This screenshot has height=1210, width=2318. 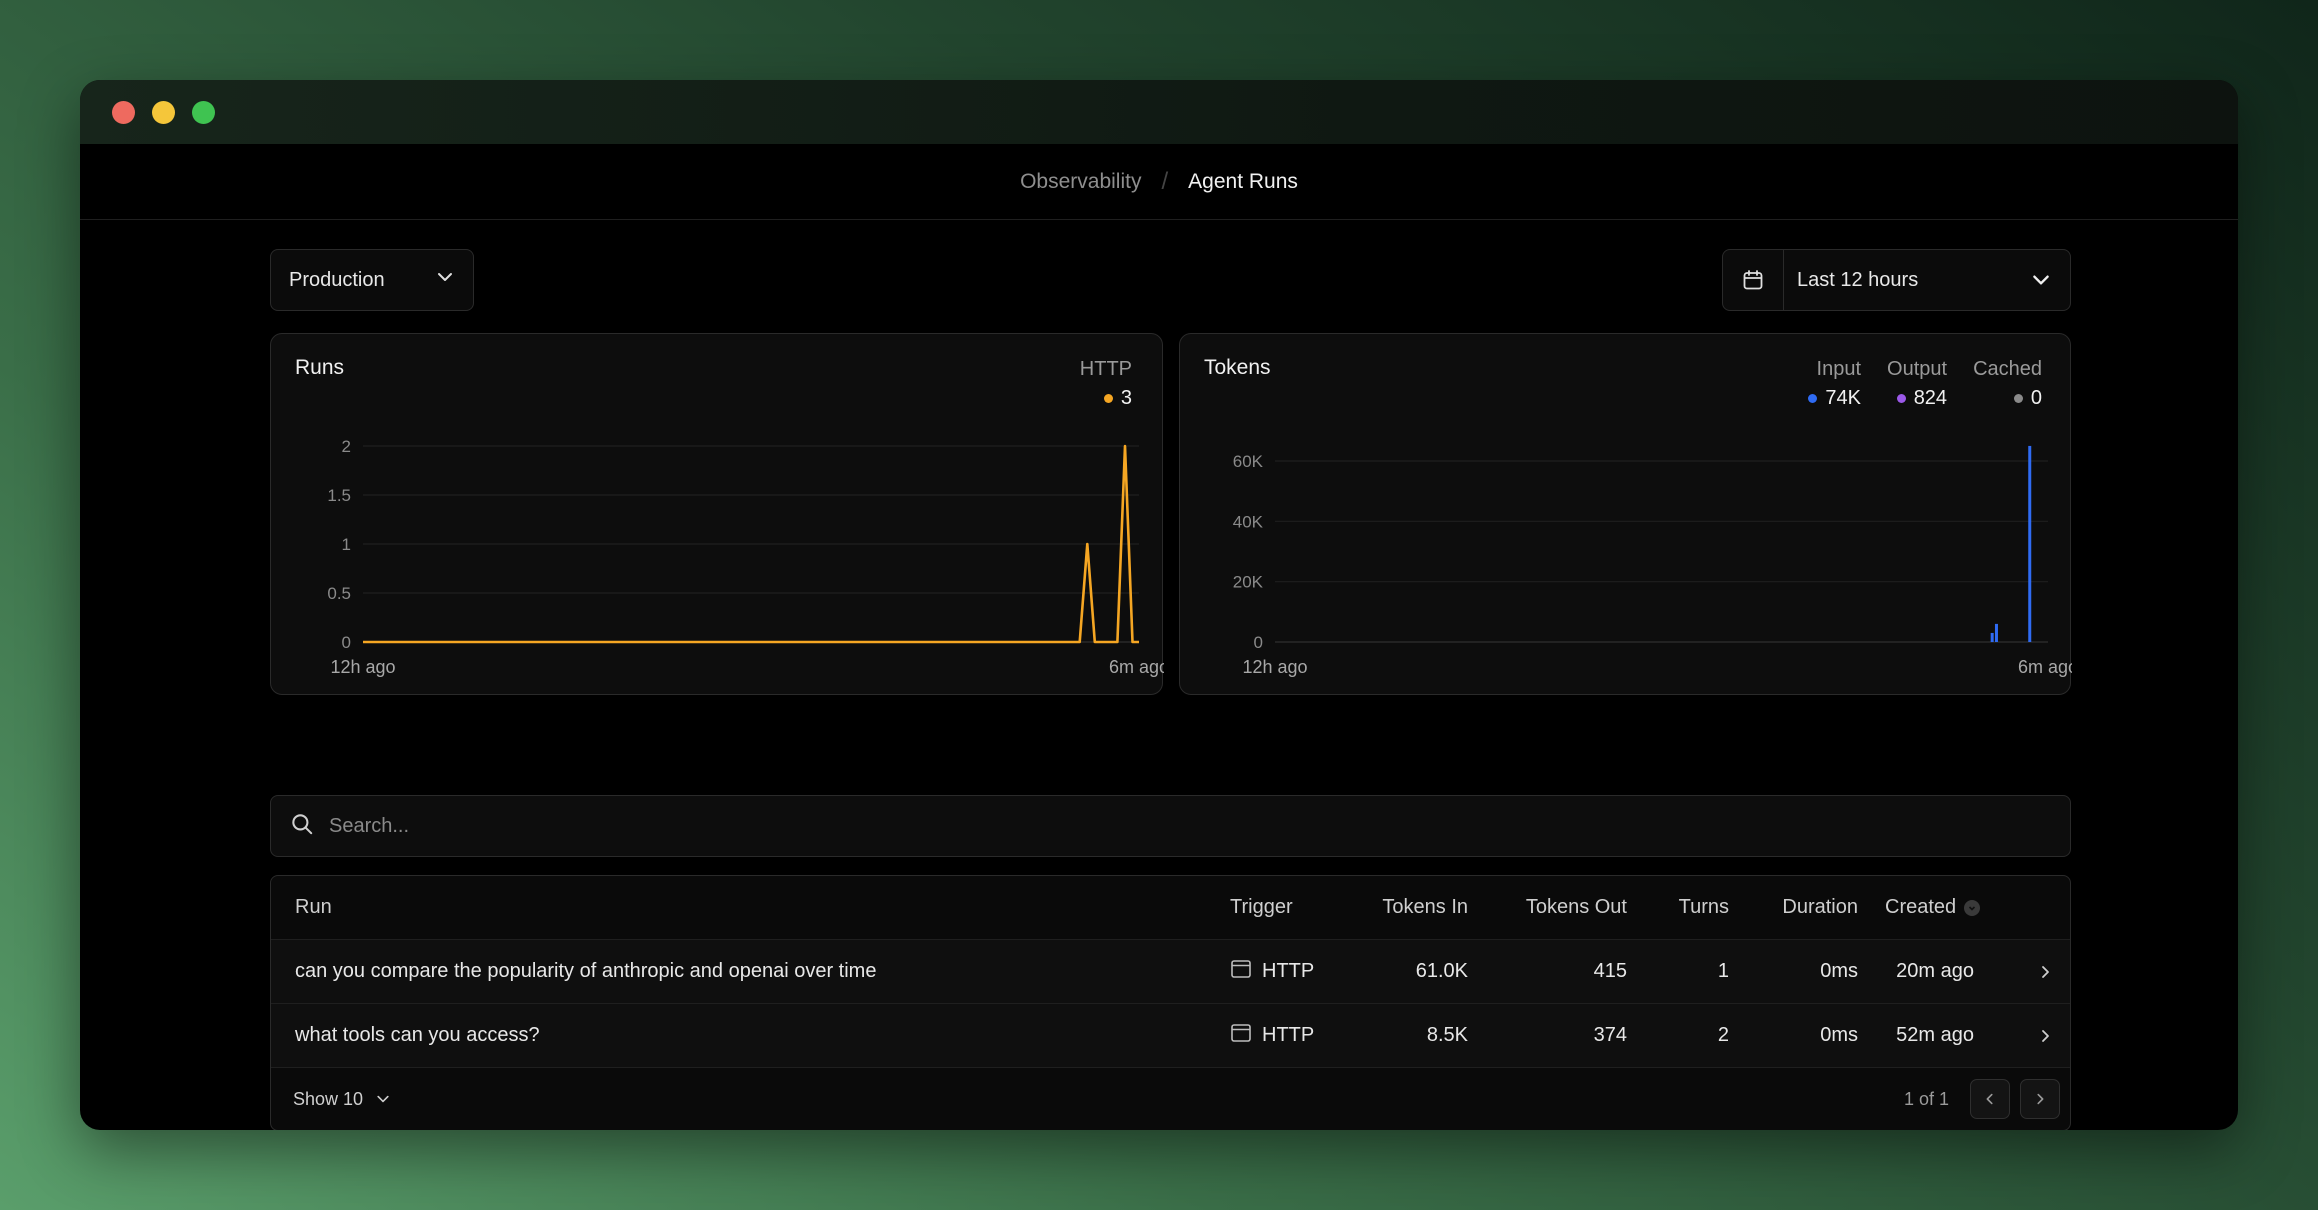 I want to click on col-tokens-in: Tokens In, so click(x=1425, y=907).